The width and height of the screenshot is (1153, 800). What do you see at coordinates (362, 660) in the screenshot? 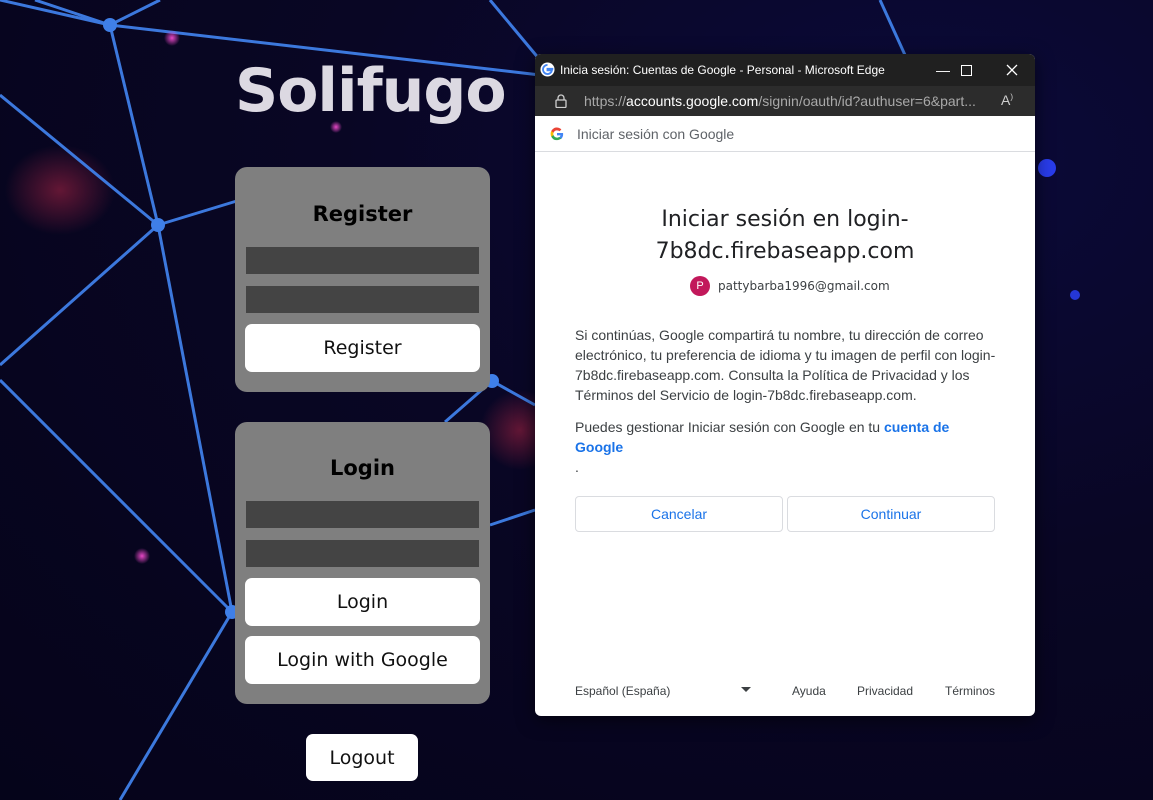
I see `login-with-google-button: Login with Google` at bounding box center [362, 660].